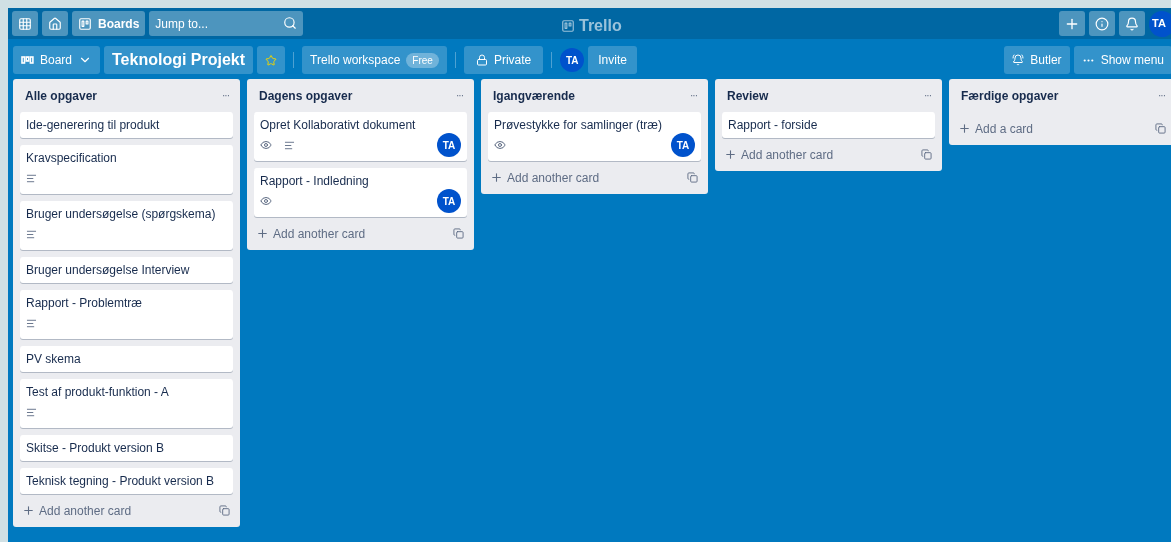 The image size is (1171, 542). What do you see at coordinates (126, 403) in the screenshot?
I see `task-card: Test af produkt-funktion - A` at bounding box center [126, 403].